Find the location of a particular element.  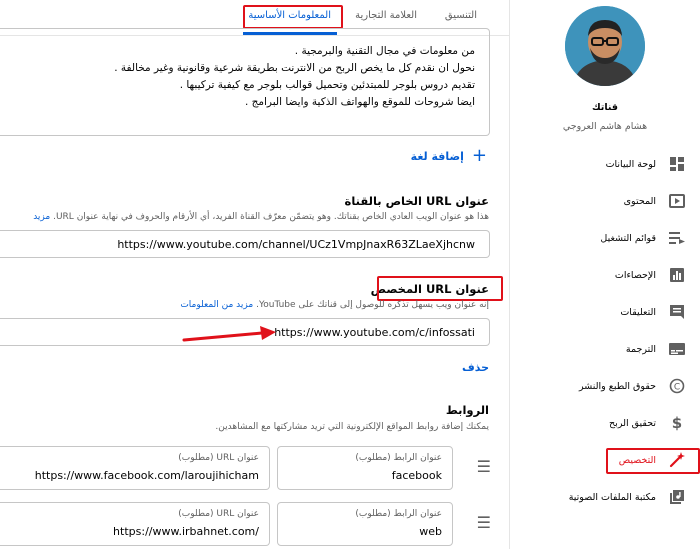

avatar is located at coordinates (605, 46).